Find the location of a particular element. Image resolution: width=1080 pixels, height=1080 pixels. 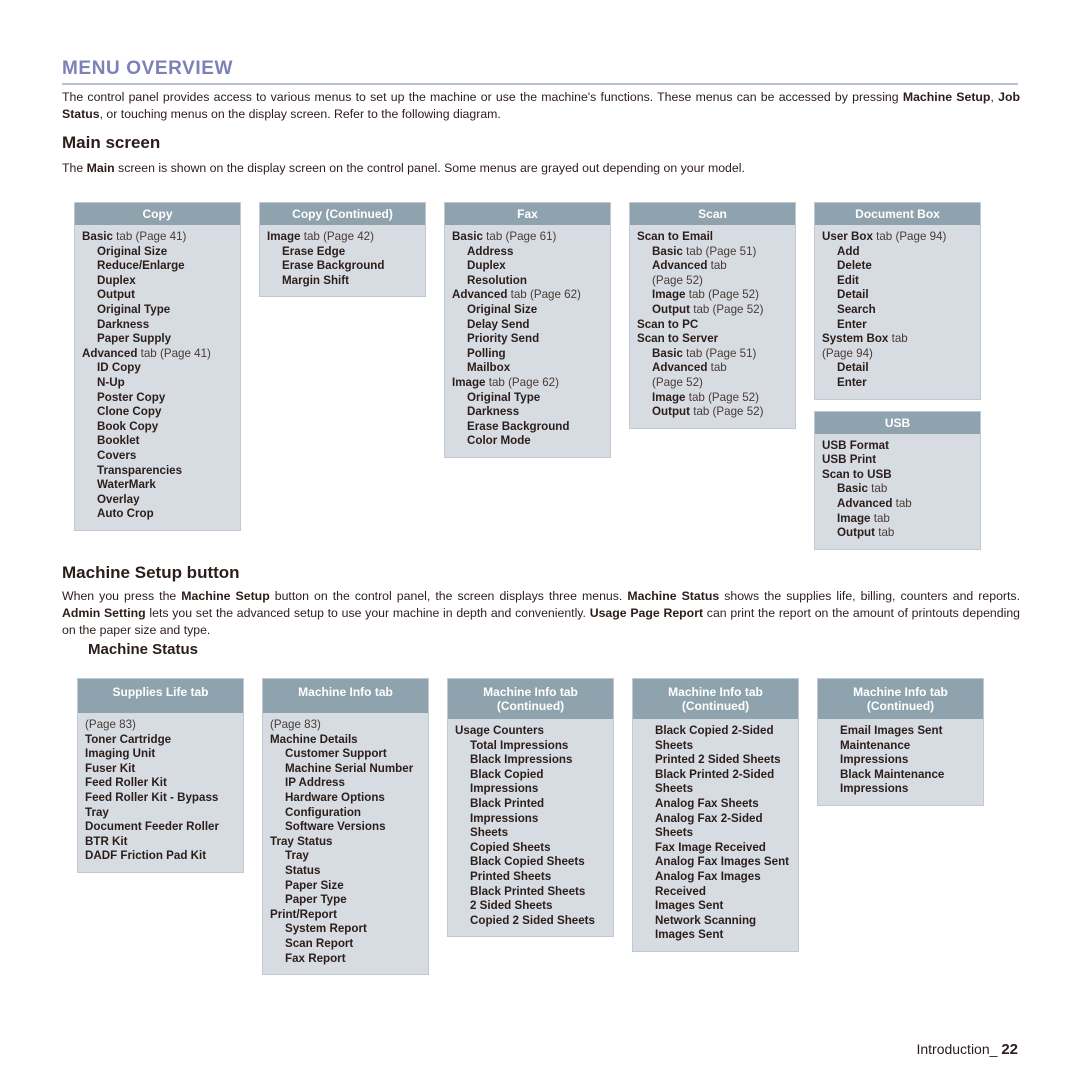

menu-item: Feed Roller Kit - Bypass Tray is located at coordinates (161, 805).